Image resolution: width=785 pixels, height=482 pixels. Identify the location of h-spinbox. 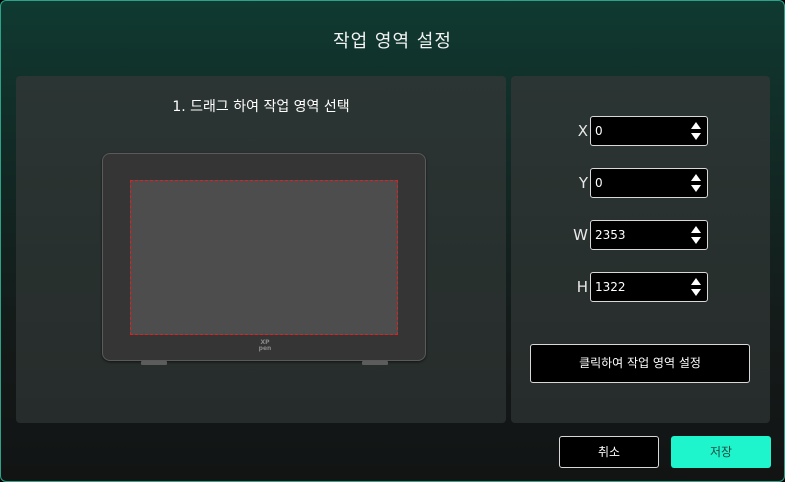
(649, 287).